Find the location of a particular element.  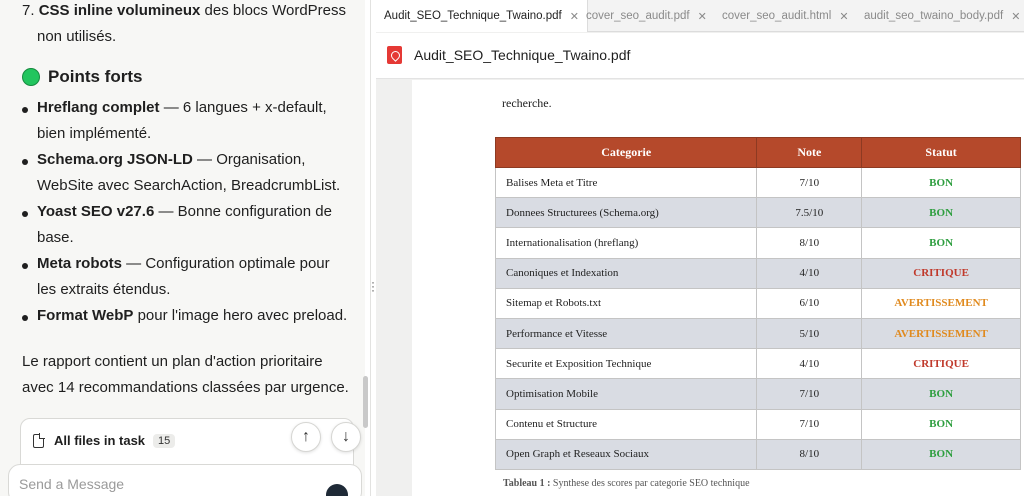

tab-3: cover_seo_audit.html ✕ is located at coordinates (785, 16).